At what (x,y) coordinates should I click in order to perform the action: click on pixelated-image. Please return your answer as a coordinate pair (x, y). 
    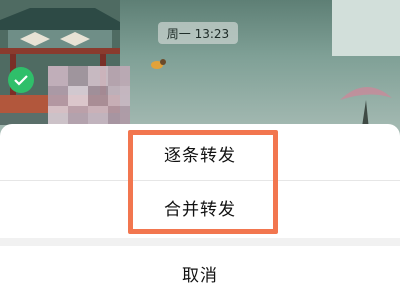
    Looking at the image, I should click on (89, 96).